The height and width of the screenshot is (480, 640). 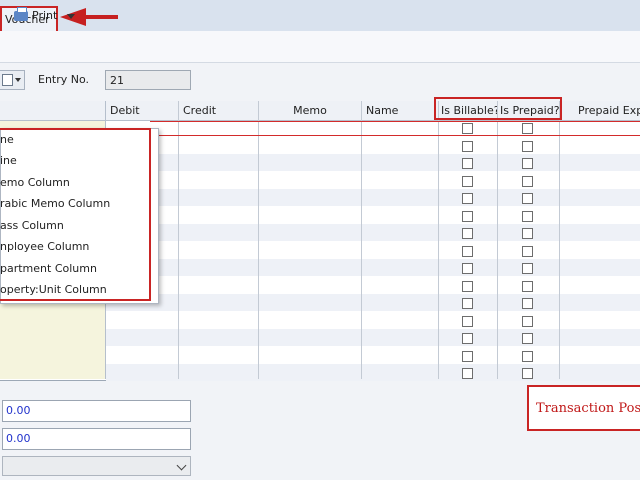 What do you see at coordinates (395, 121) in the screenshot?
I see `highlight-row-line` at bounding box center [395, 121].